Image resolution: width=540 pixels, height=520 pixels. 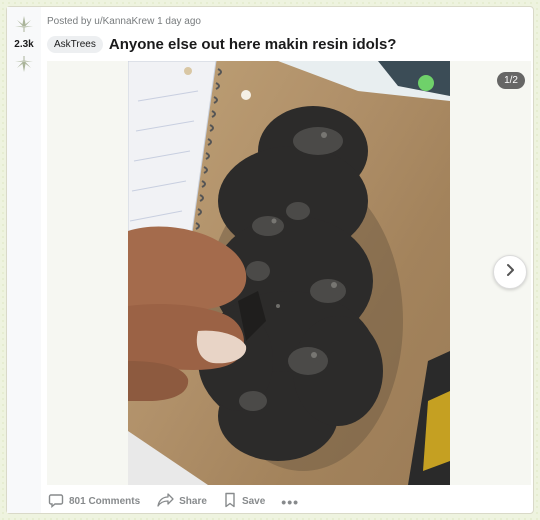 What do you see at coordinates (511, 80) in the screenshot?
I see `gallery-counter: 1/2` at bounding box center [511, 80].